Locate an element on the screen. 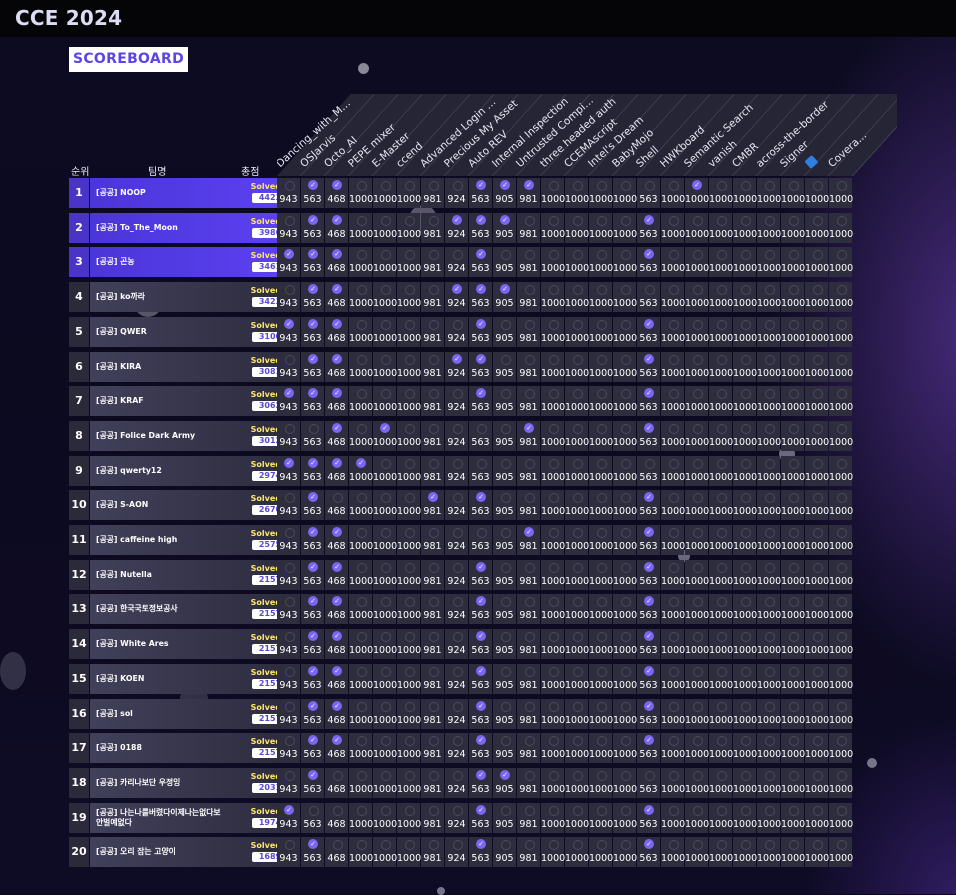 The height and width of the screenshot is (895, 956). challenge-header: Precious My Asset is located at coordinates (493, 135).